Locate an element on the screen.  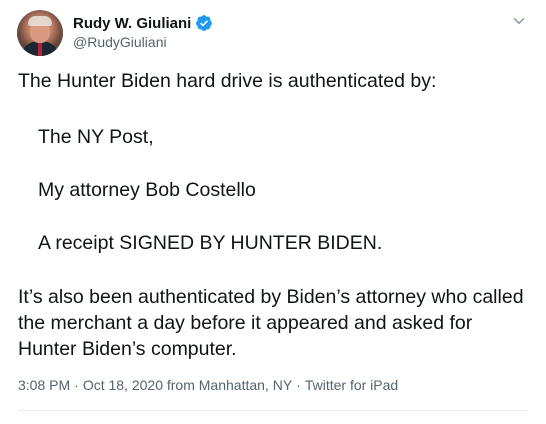
verified-badge-icon is located at coordinates (204, 23).